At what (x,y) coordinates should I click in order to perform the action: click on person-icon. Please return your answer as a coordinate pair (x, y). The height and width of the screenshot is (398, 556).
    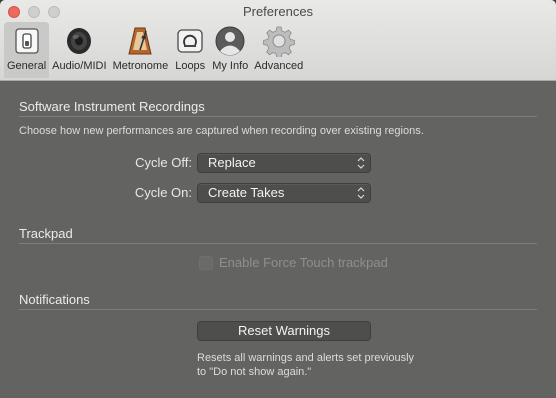
    Looking at the image, I should click on (230, 41).